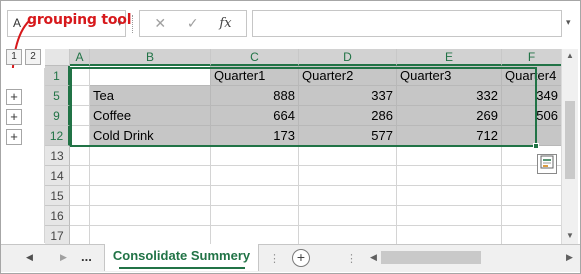 The width and height of the screenshot is (581, 274). I want to click on previous-sheet-icon: ◀, so click(29, 257).